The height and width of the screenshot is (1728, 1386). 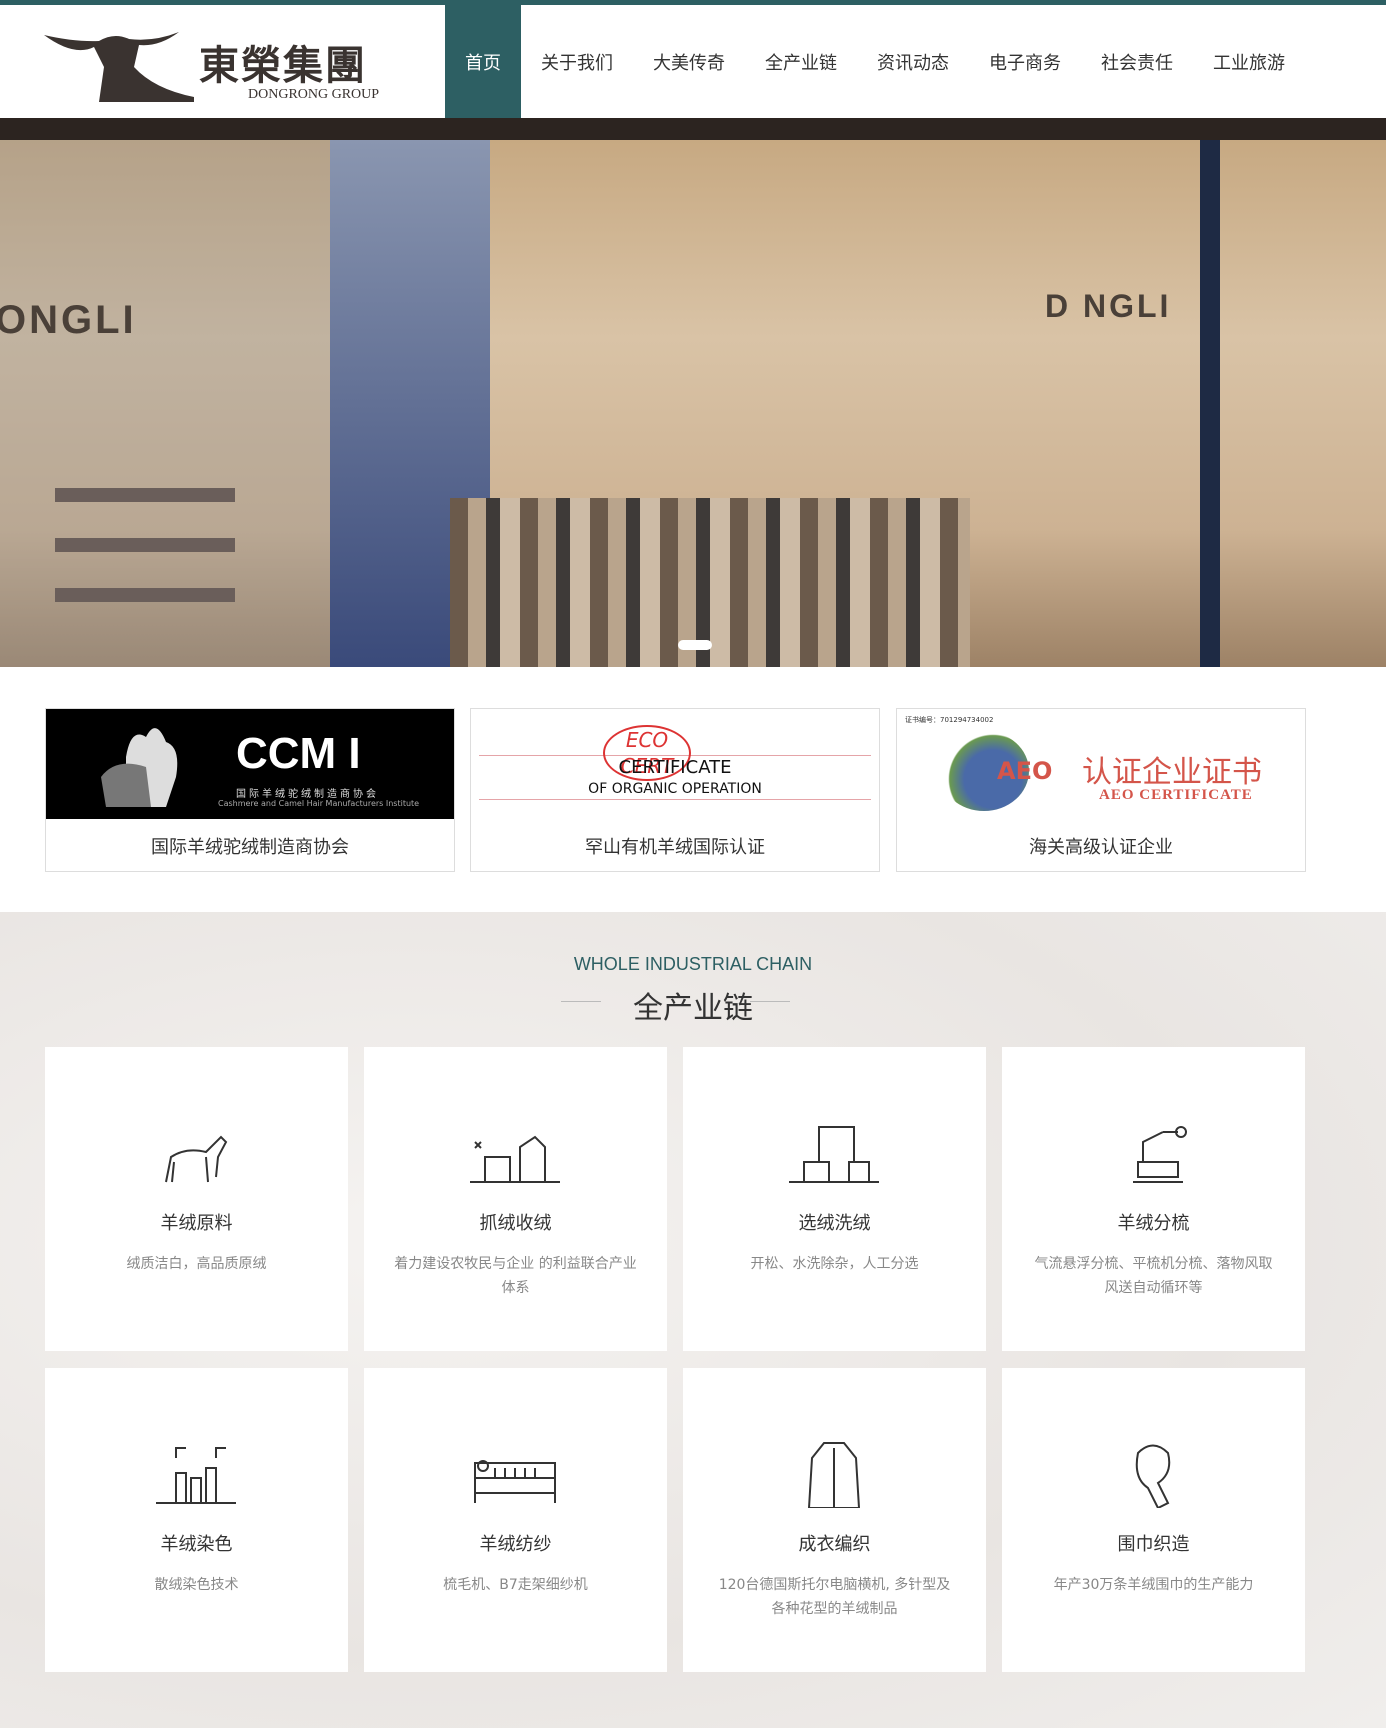 I want to click on wall-logo-left: ONGLI, so click(x=68, y=320).